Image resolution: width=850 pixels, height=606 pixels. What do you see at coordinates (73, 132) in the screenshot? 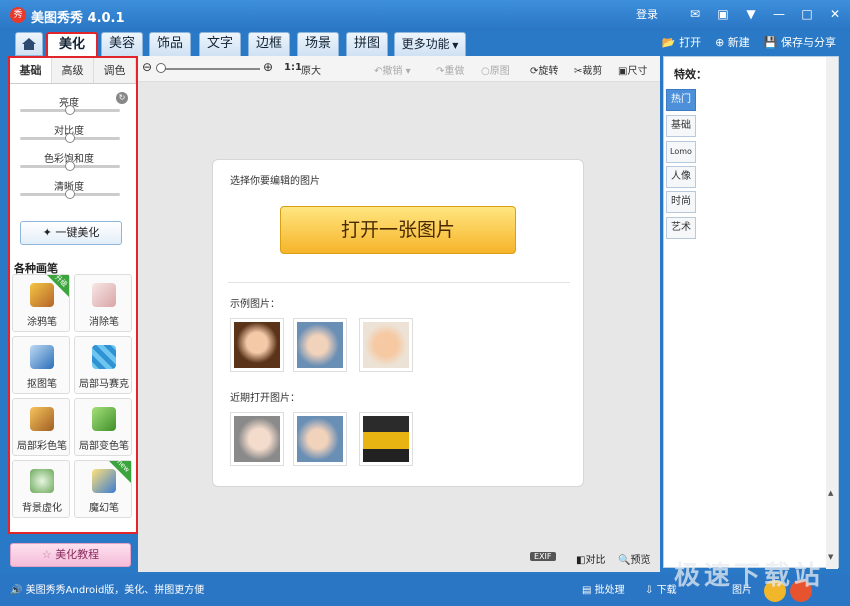
I see `contrast-slider: 对比度` at bounding box center [73, 132].